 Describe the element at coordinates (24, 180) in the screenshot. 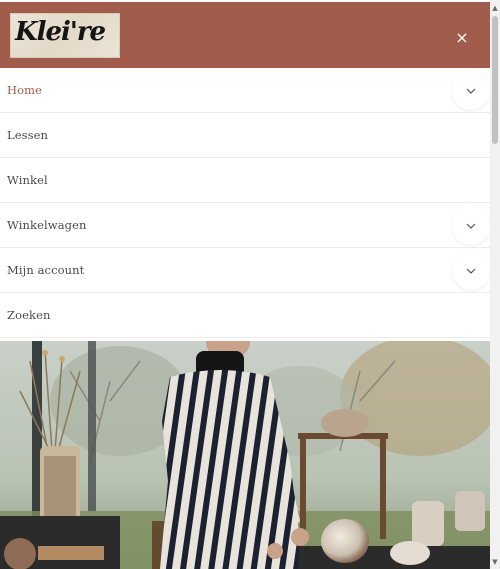

I see `menu-link-winkel: Winkel` at that location.